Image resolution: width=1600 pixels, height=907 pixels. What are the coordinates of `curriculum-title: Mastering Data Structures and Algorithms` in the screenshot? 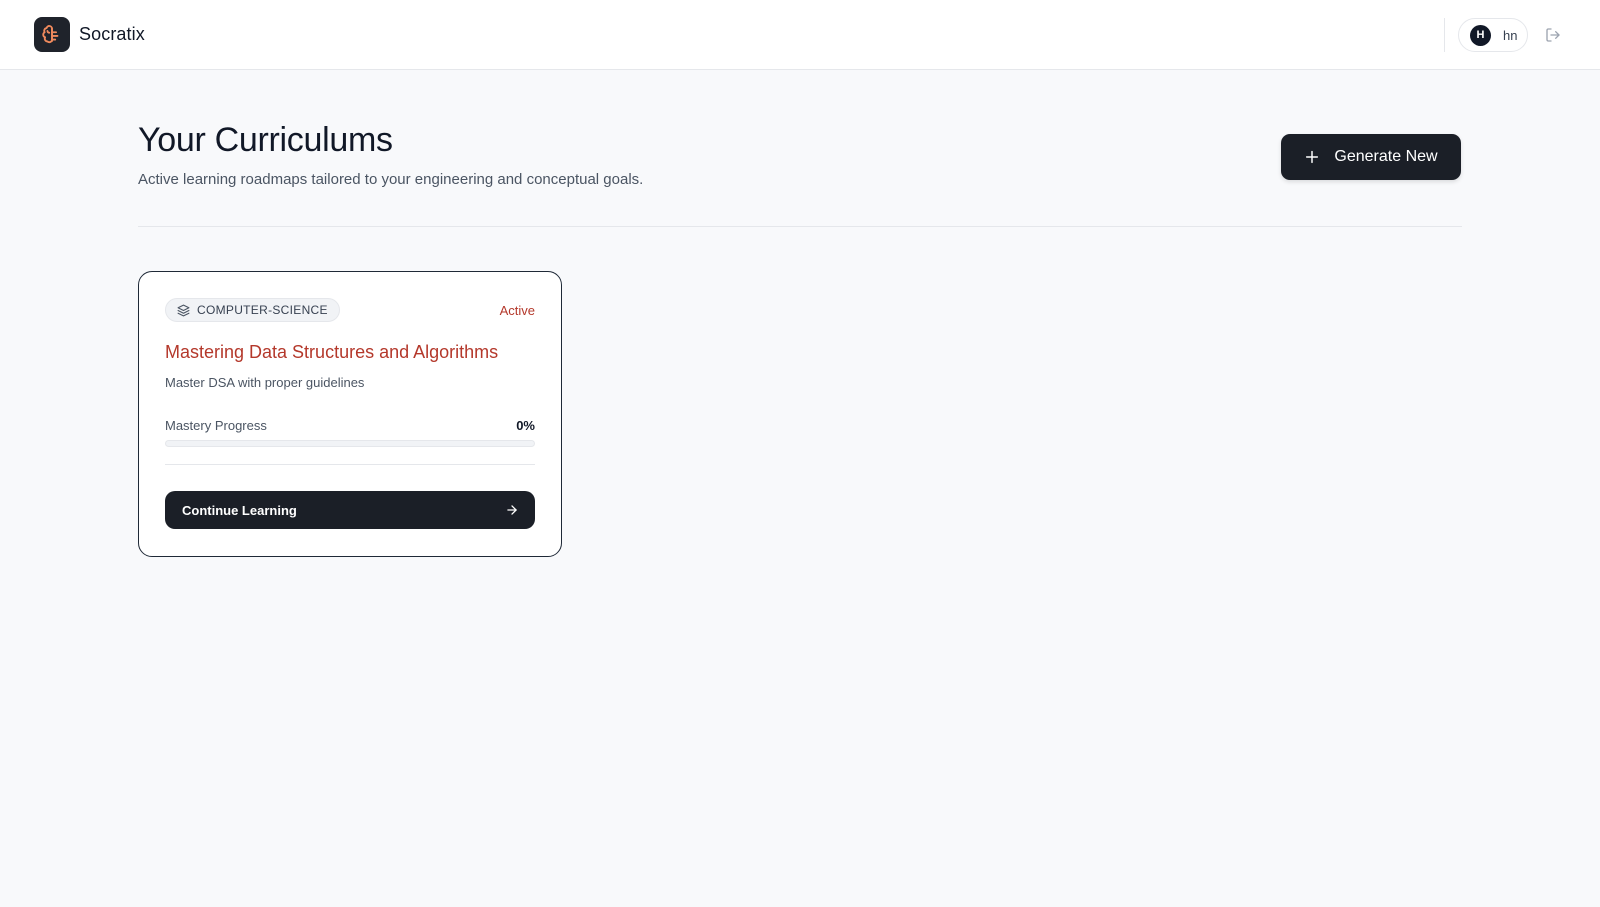 It's located at (331, 352).